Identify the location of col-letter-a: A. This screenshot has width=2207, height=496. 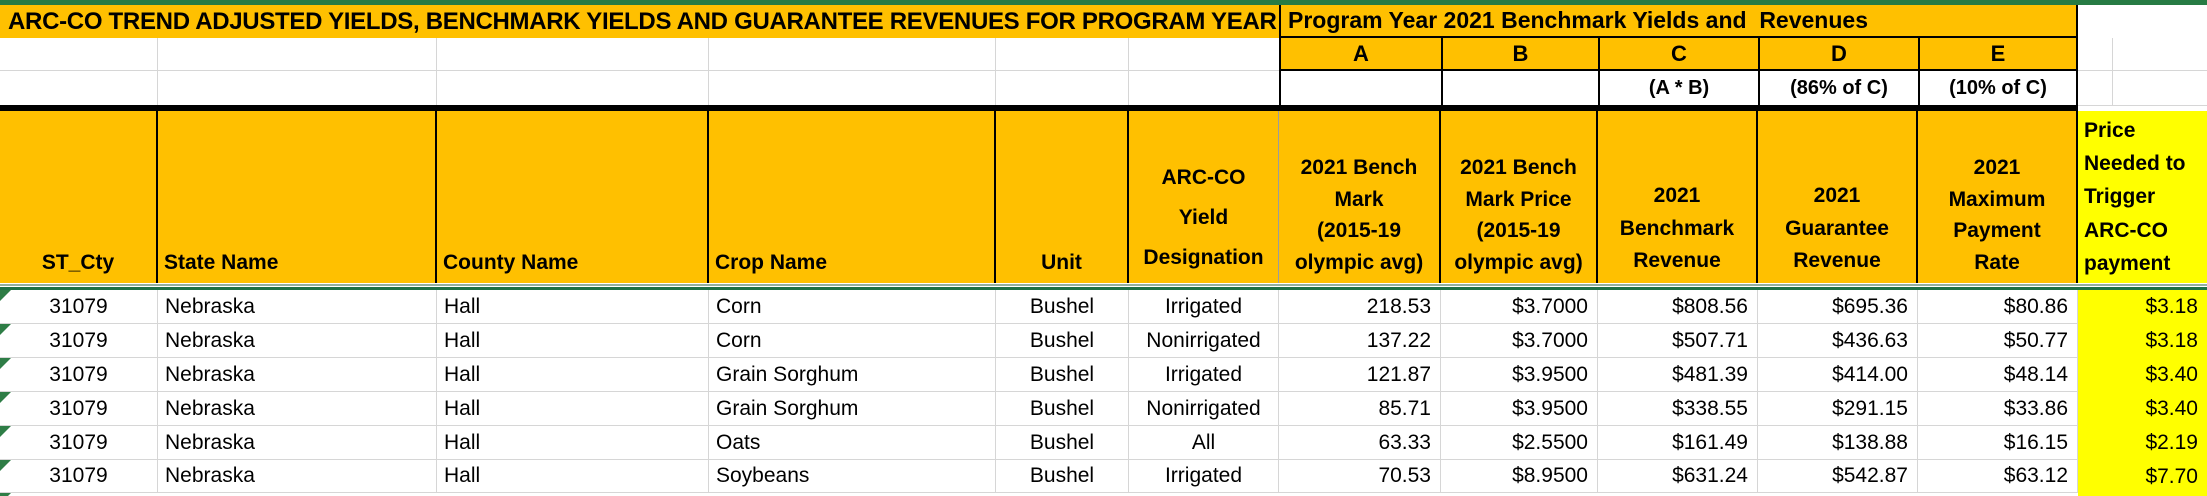
(1360, 54).